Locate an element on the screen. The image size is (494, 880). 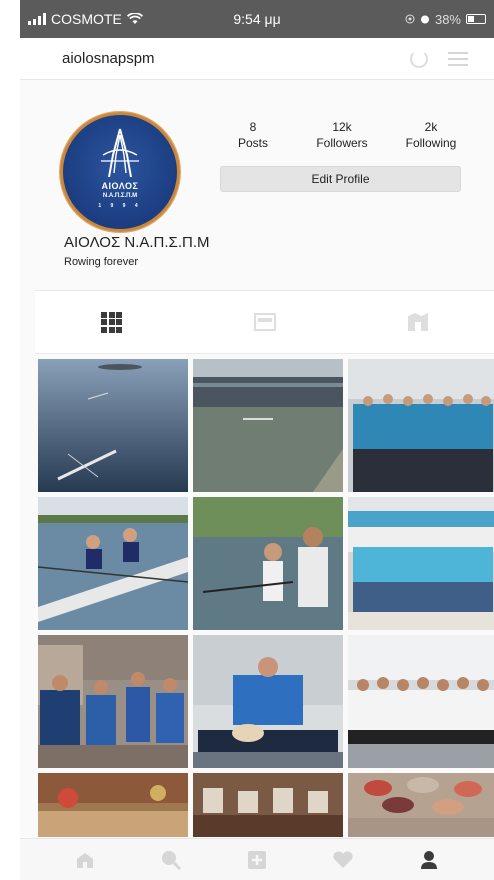
tagged-icon is located at coordinates (417, 322).